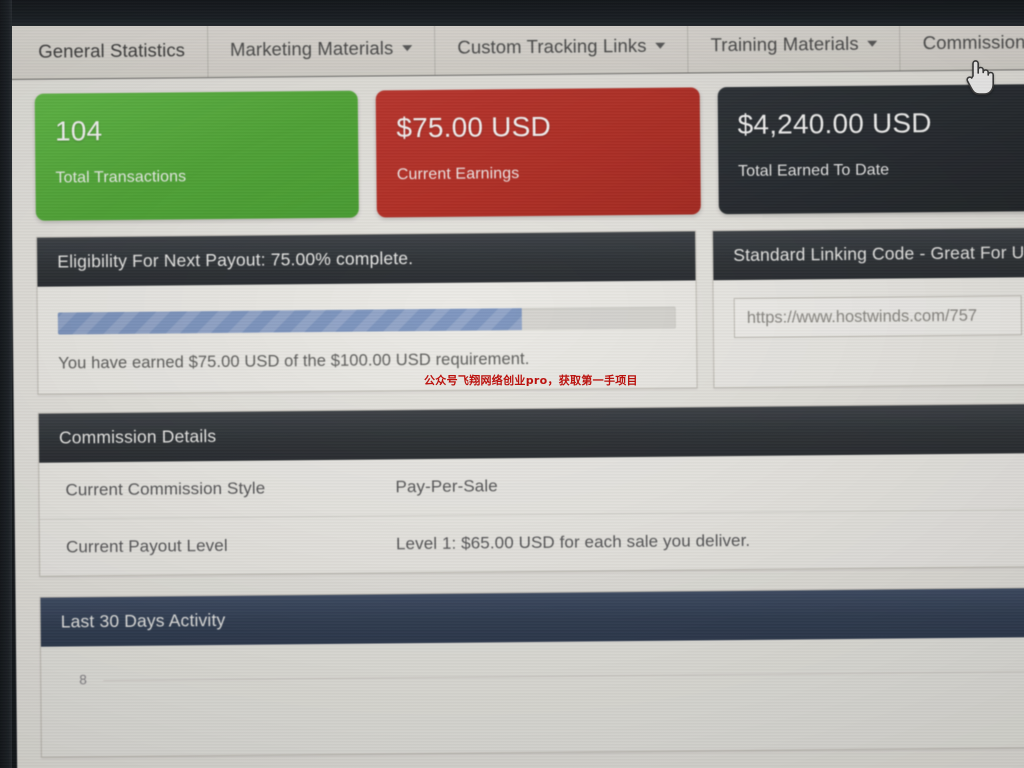 This screenshot has width=1024, height=768. I want to click on stat-card-label: Total Earned To Date, so click(814, 171).